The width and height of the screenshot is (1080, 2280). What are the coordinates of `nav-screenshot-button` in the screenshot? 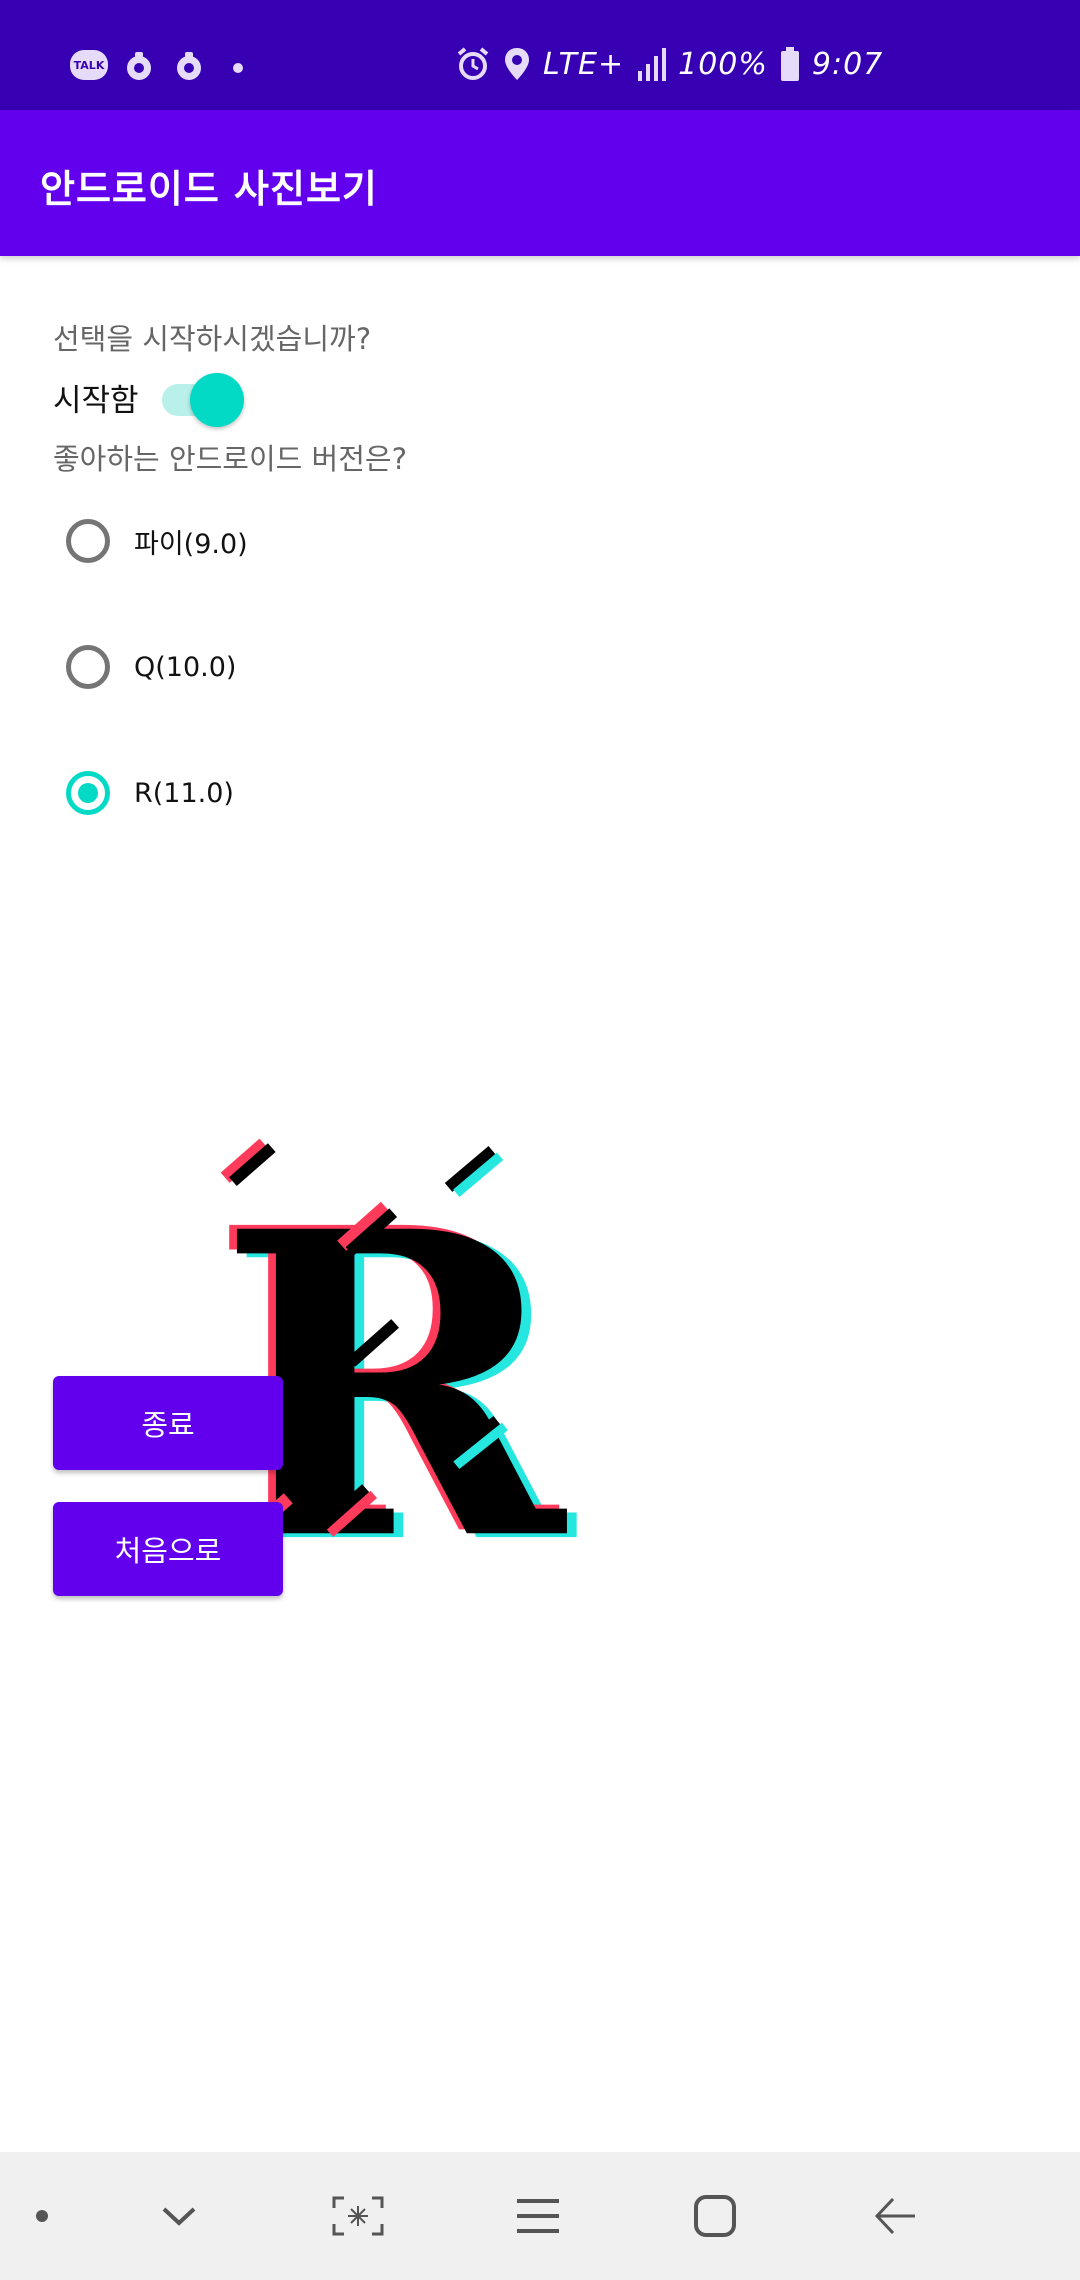 It's located at (358, 2216).